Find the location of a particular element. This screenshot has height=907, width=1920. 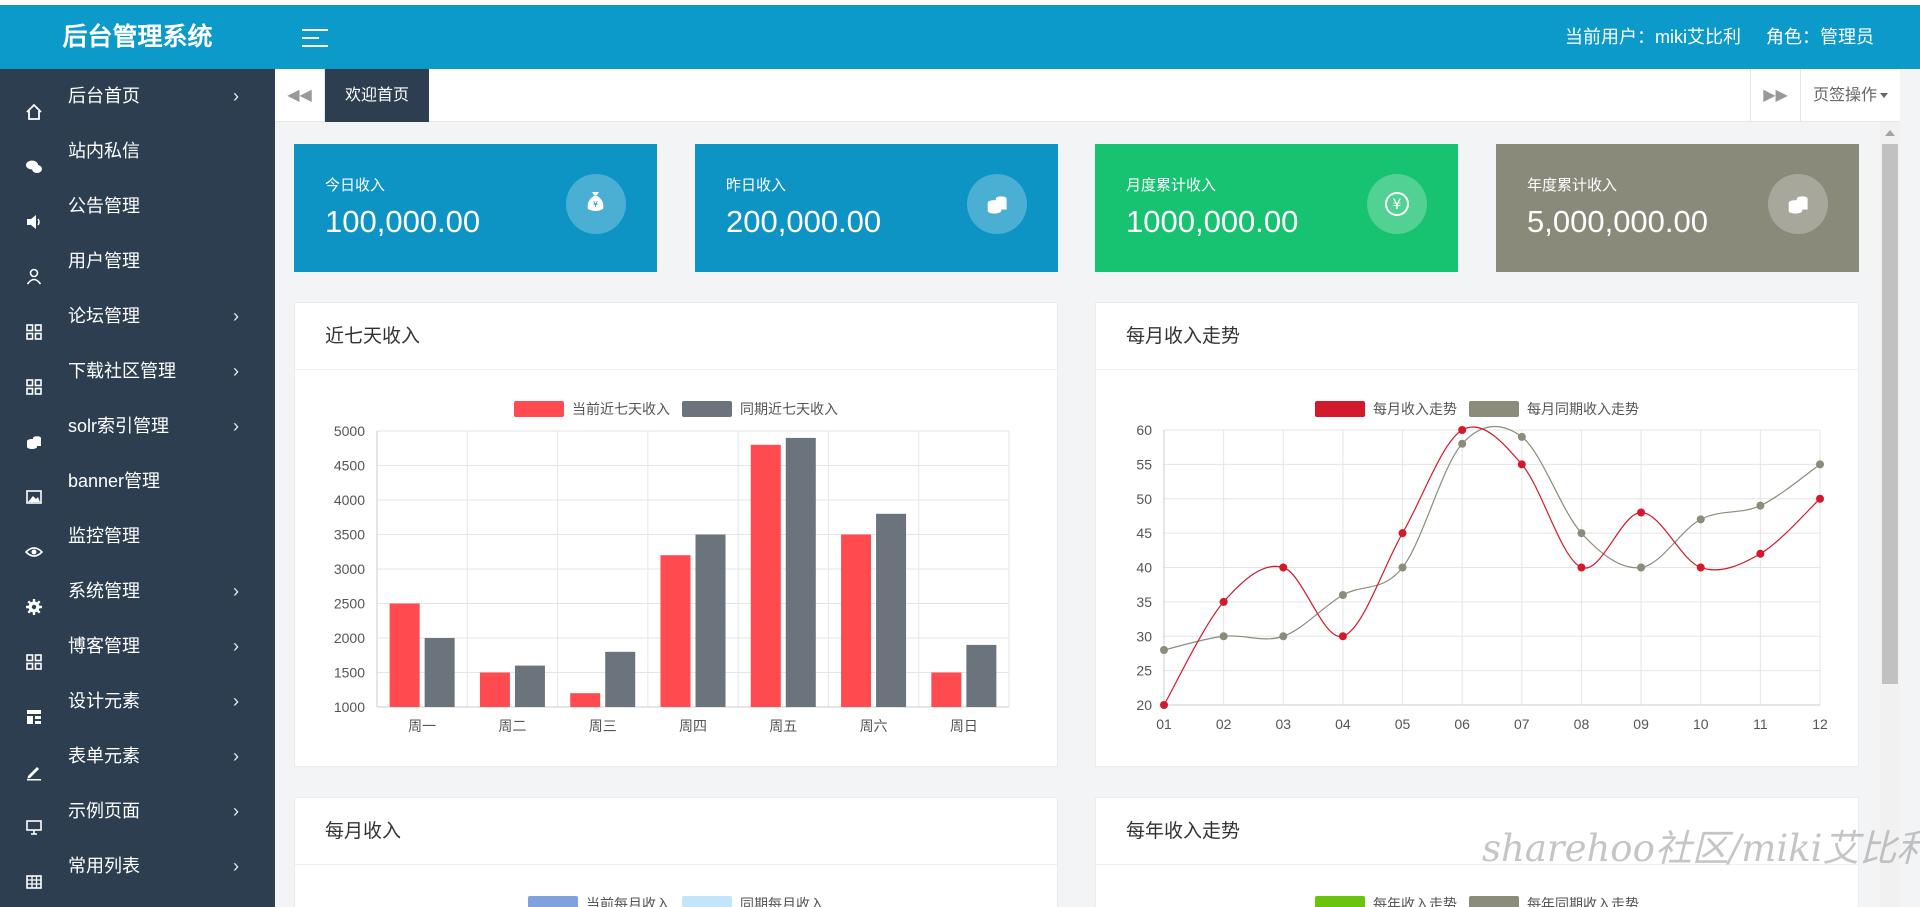

x-tick-label: 周一 is located at coordinates (422, 726).